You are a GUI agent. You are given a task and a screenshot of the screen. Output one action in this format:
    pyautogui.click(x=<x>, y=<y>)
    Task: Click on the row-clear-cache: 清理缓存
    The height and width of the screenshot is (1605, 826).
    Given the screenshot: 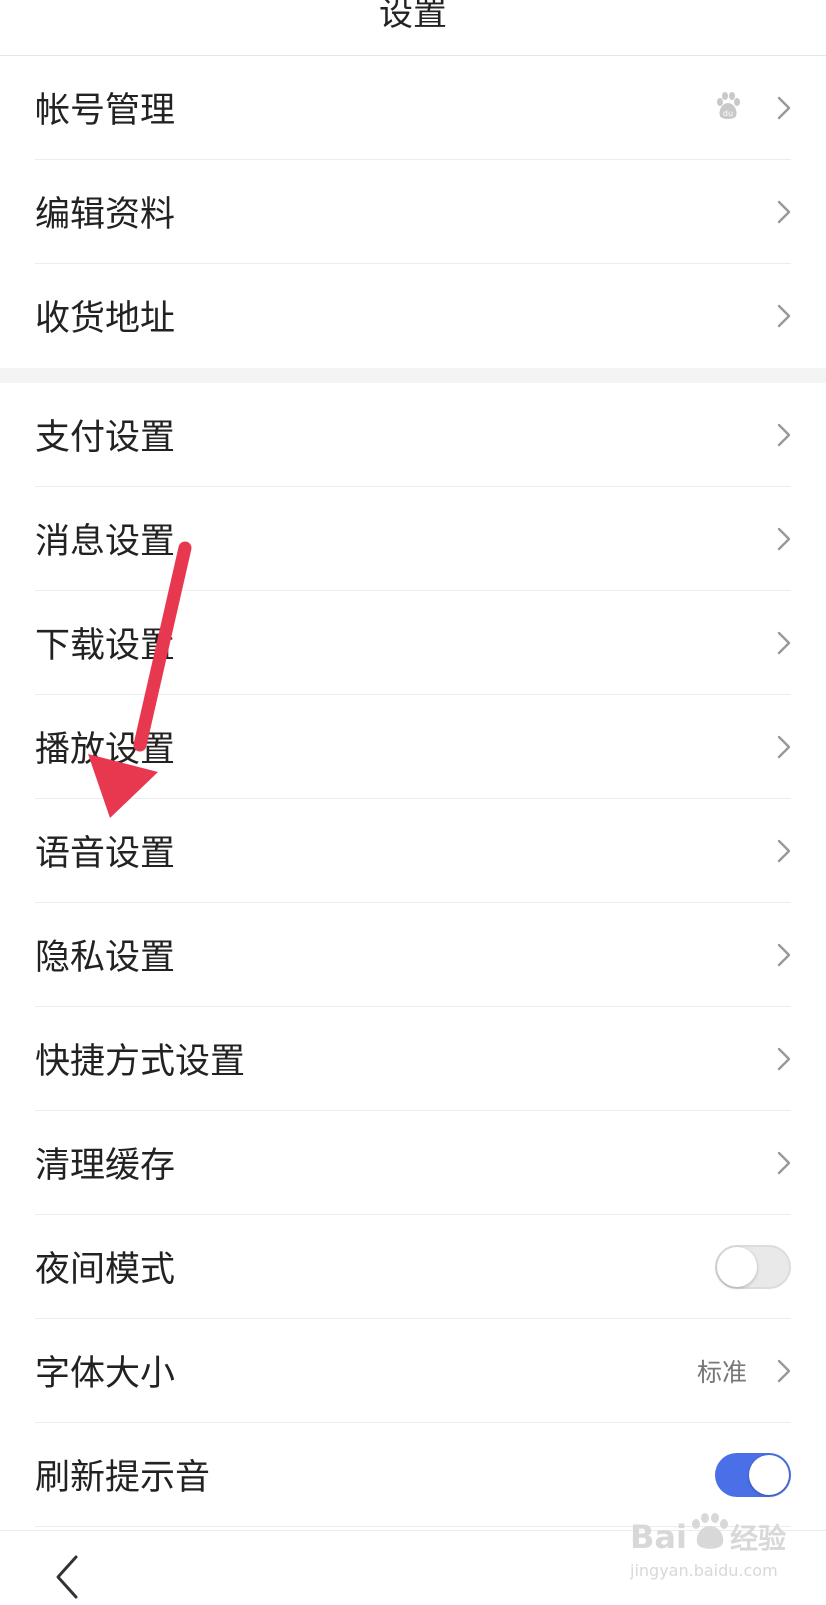 What is the action you would take?
    pyautogui.click(x=413, y=1163)
    